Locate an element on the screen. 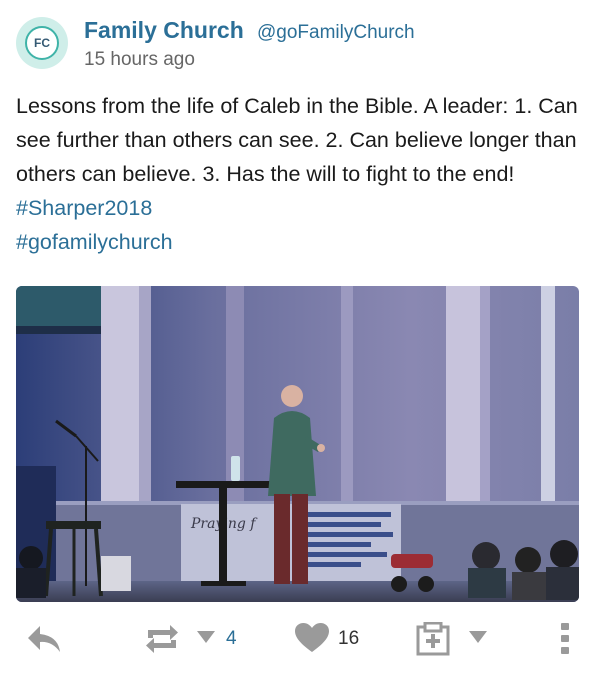  hashtag-sharper2018: #Sharper2018 is located at coordinates (84, 208).